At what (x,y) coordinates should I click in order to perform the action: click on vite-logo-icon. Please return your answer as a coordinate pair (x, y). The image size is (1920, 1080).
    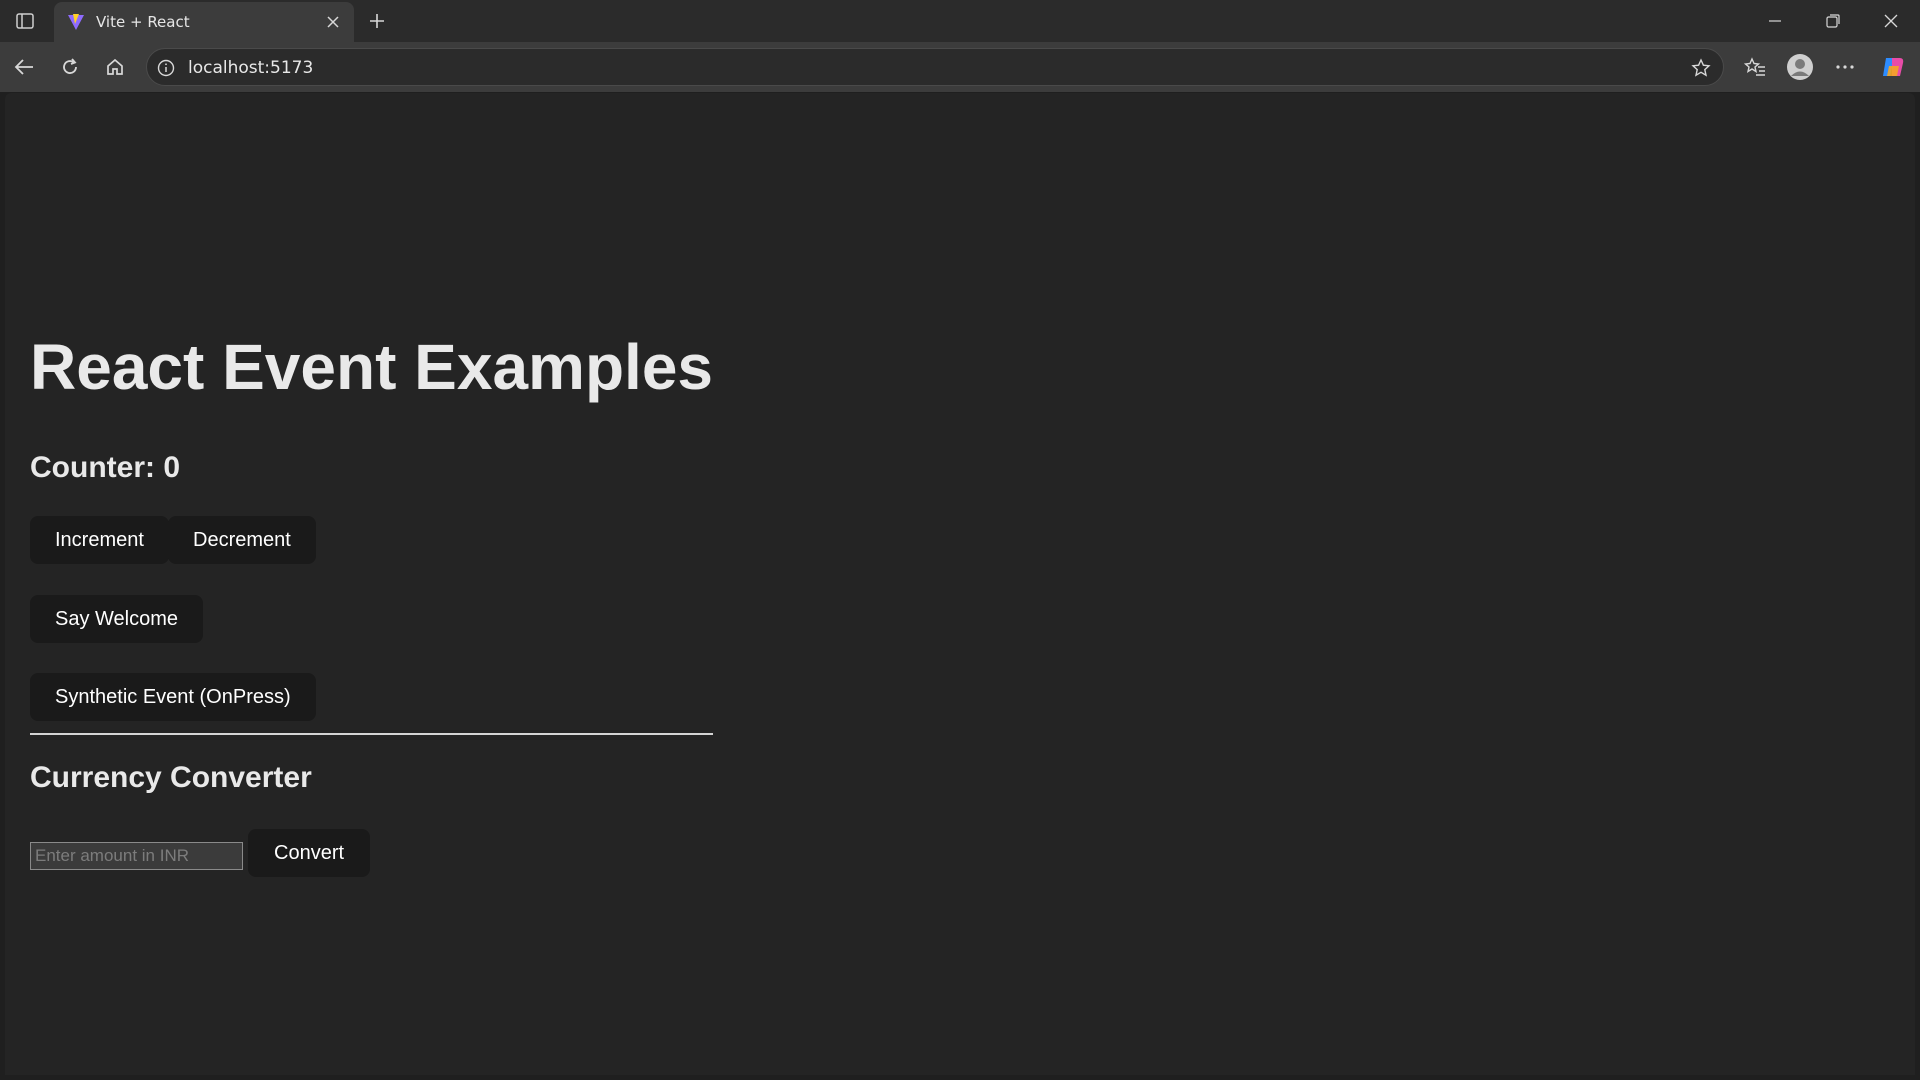
    Looking at the image, I should click on (76, 22).